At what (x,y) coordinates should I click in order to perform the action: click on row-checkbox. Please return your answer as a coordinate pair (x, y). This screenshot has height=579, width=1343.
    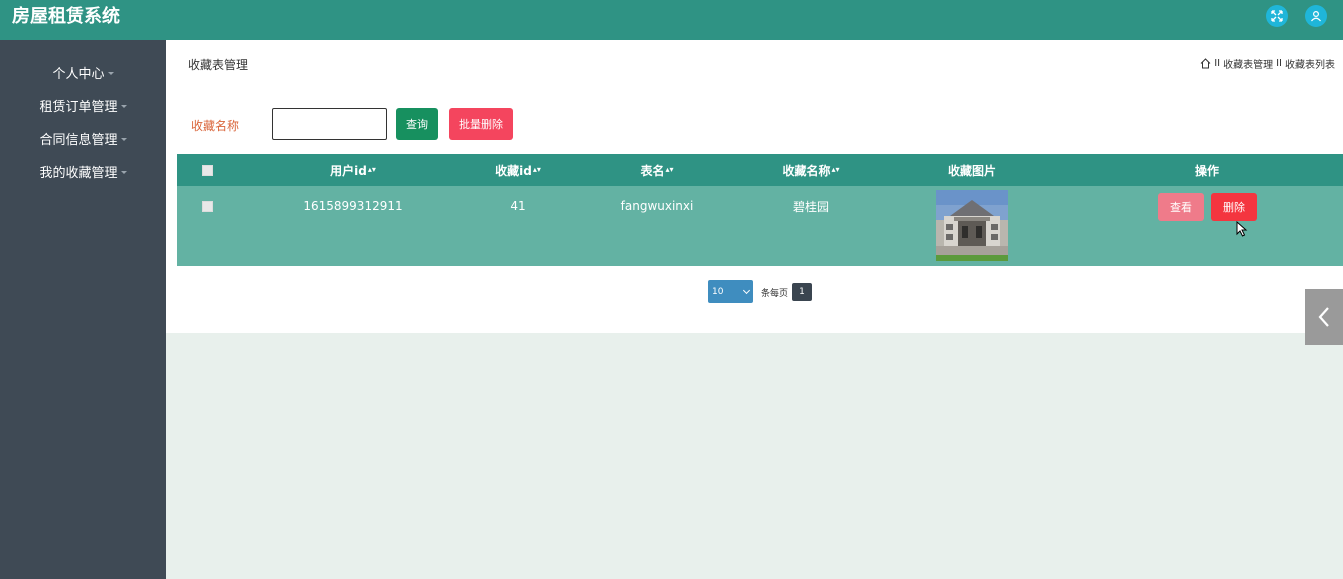
    Looking at the image, I should click on (207, 206).